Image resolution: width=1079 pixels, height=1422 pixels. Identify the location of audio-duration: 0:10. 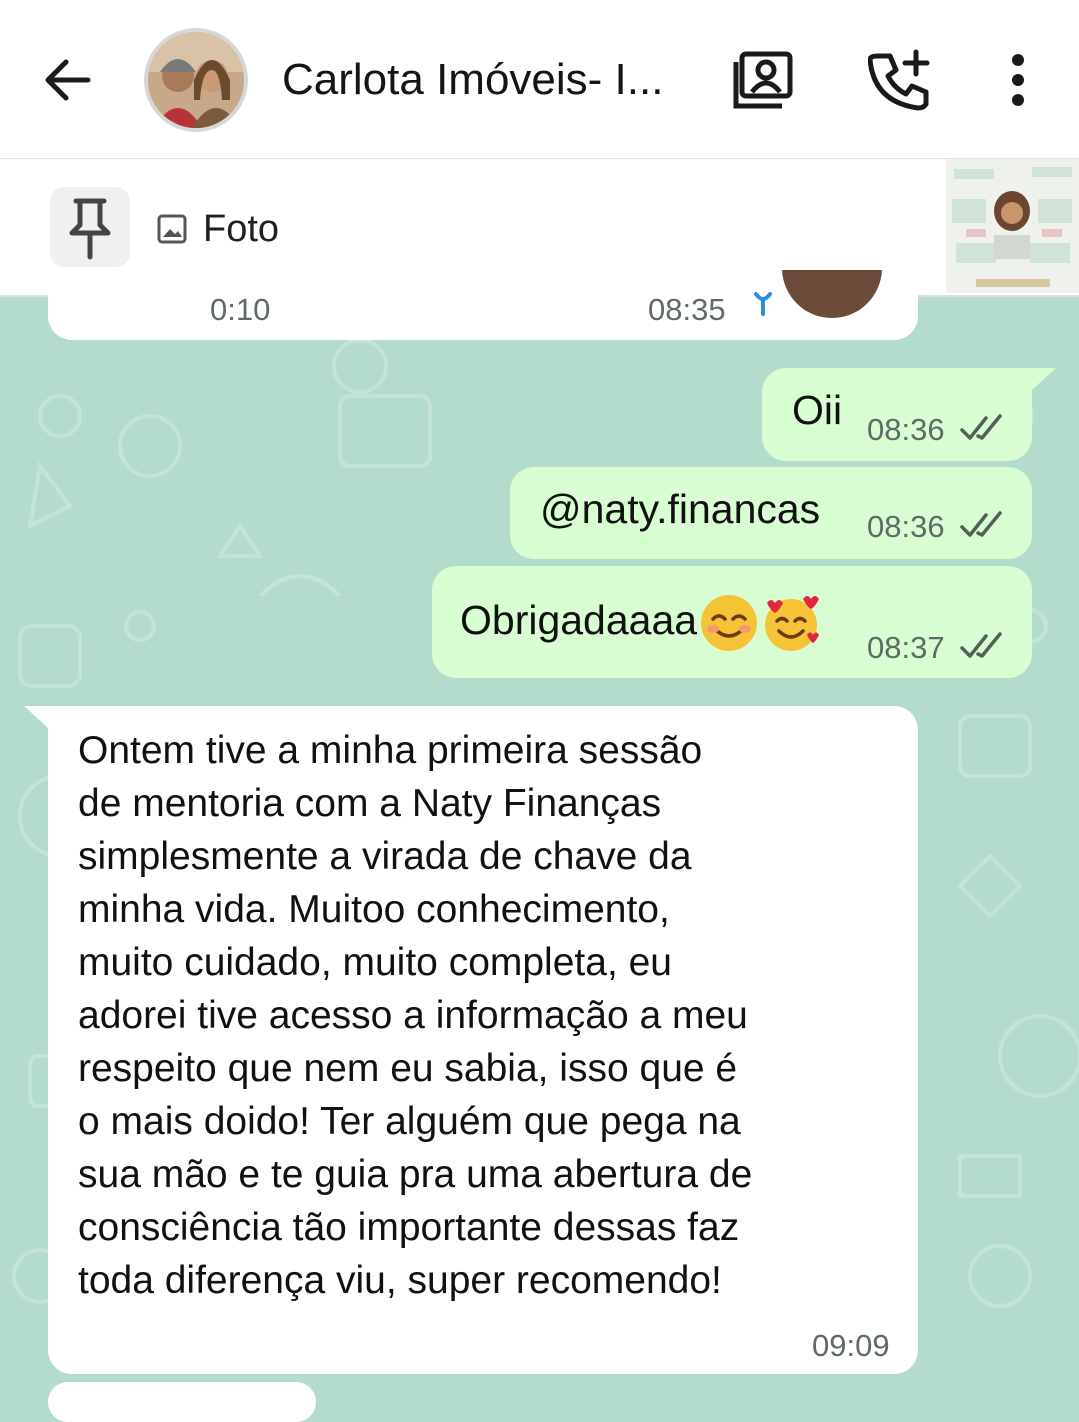
(240, 309).